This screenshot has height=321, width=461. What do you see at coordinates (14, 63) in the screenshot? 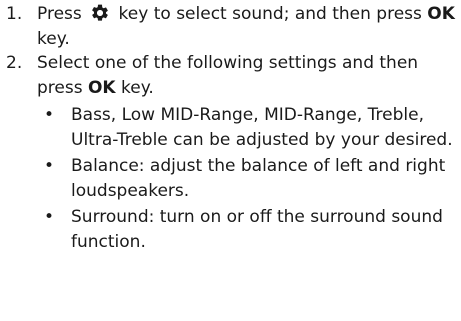
I see `step-number: 2.` at bounding box center [14, 63].